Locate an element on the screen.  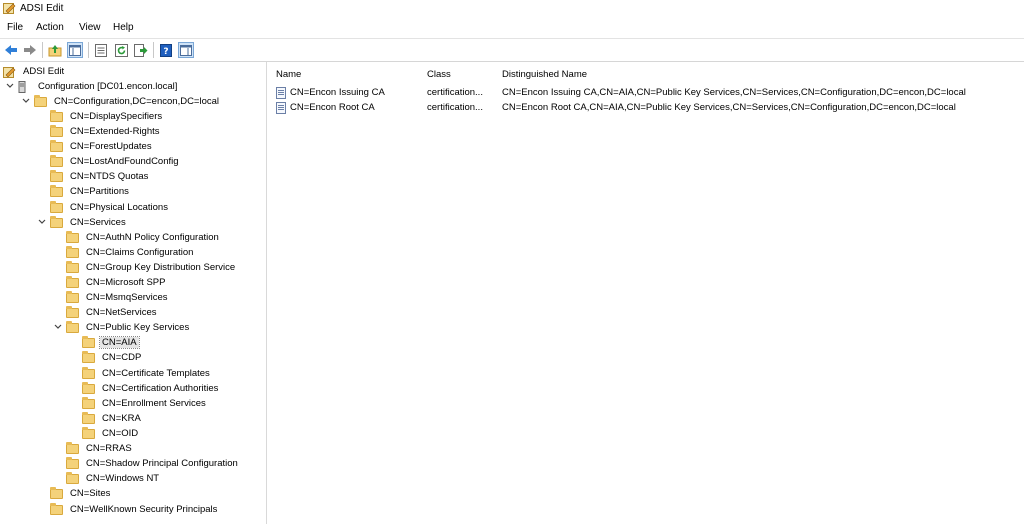
tree-item: CN=LostAndFoundConfig is located at coordinates (115, 161).